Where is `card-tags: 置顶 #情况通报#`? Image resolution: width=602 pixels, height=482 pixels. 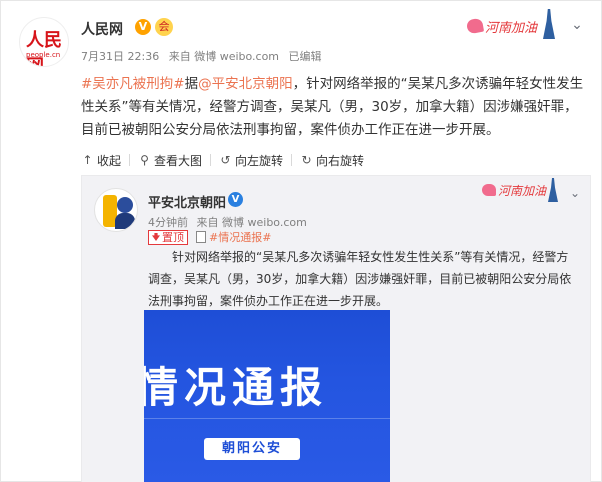 card-tags: 置顶 #情况通报# is located at coordinates (209, 237).